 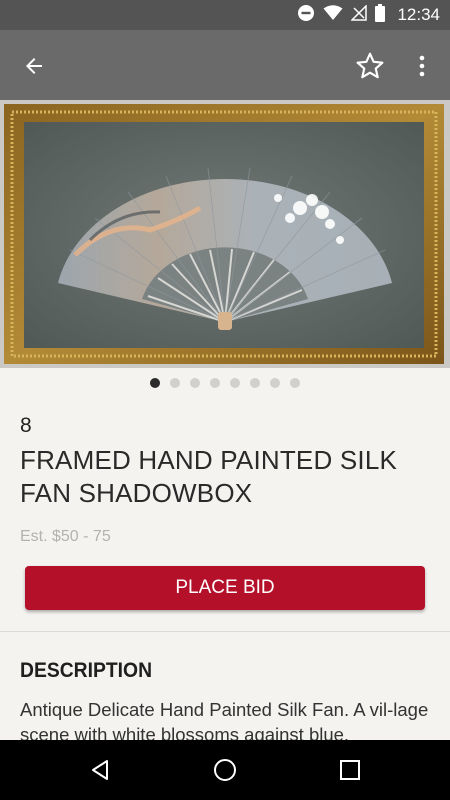 I want to click on circle-home-icon, so click(x=225, y=770).